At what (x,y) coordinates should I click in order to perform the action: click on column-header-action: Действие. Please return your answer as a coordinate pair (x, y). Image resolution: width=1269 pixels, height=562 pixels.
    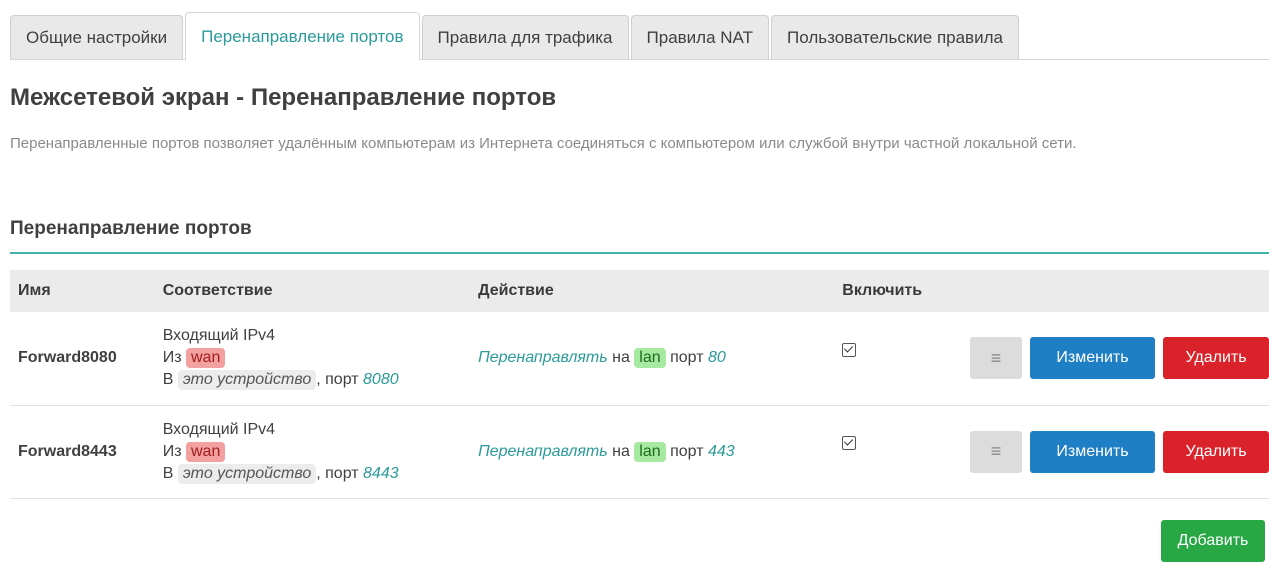
    Looking at the image, I should click on (652, 291).